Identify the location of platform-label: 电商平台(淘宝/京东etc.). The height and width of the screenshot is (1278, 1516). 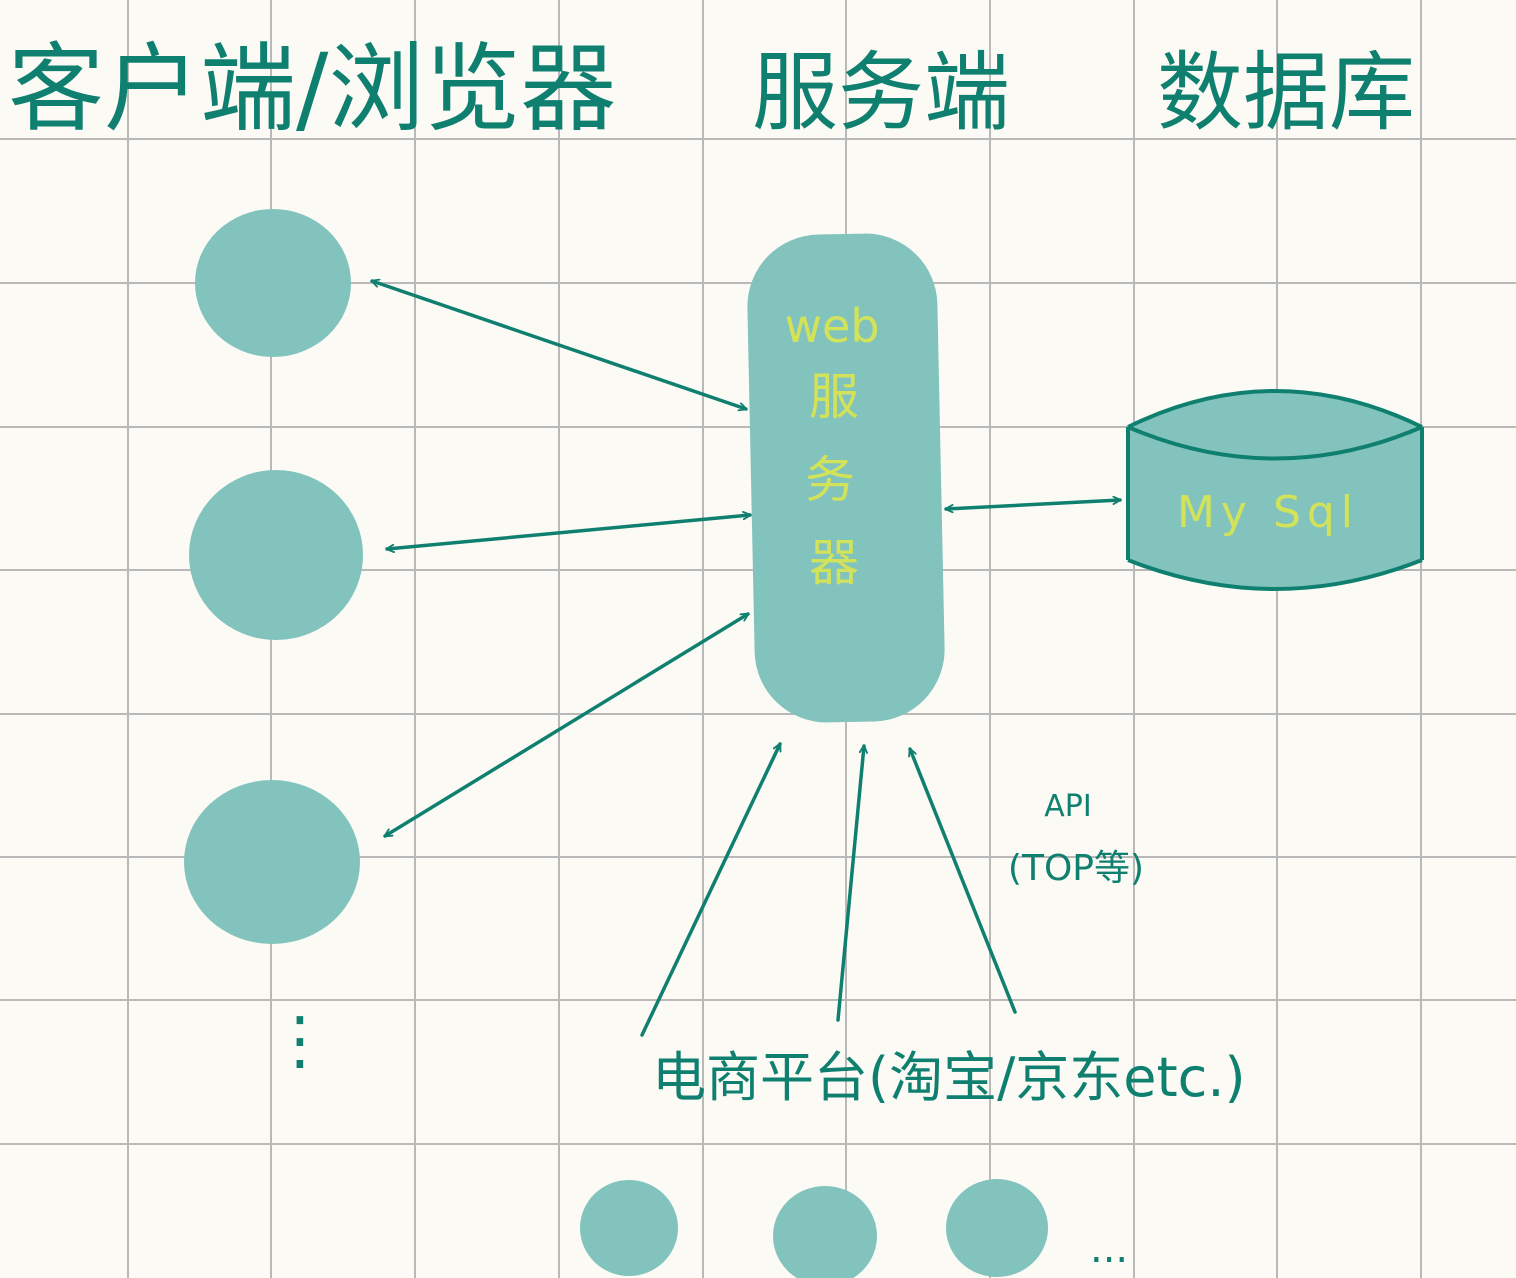
(949, 1077).